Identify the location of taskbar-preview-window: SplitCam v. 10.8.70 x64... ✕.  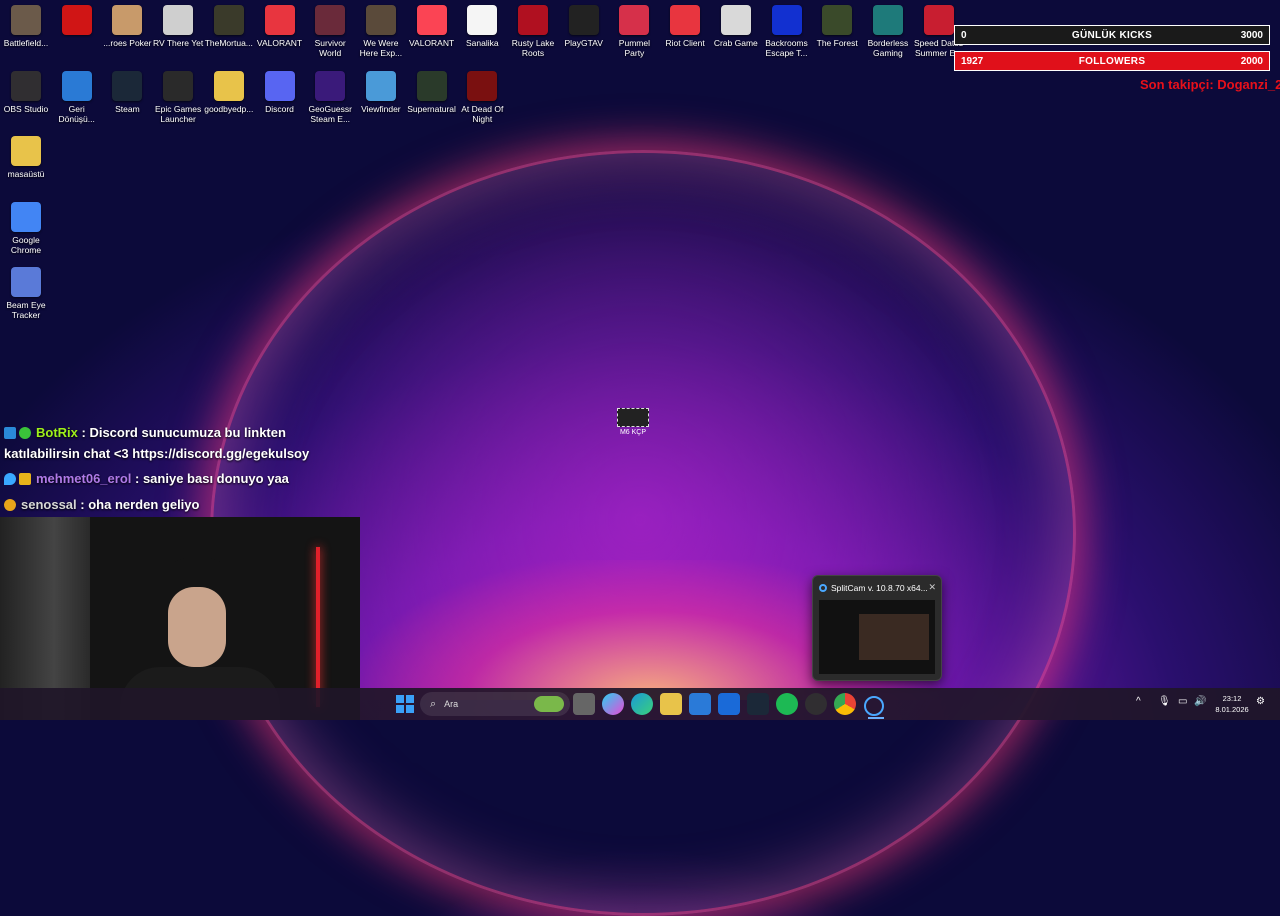
(877, 628).